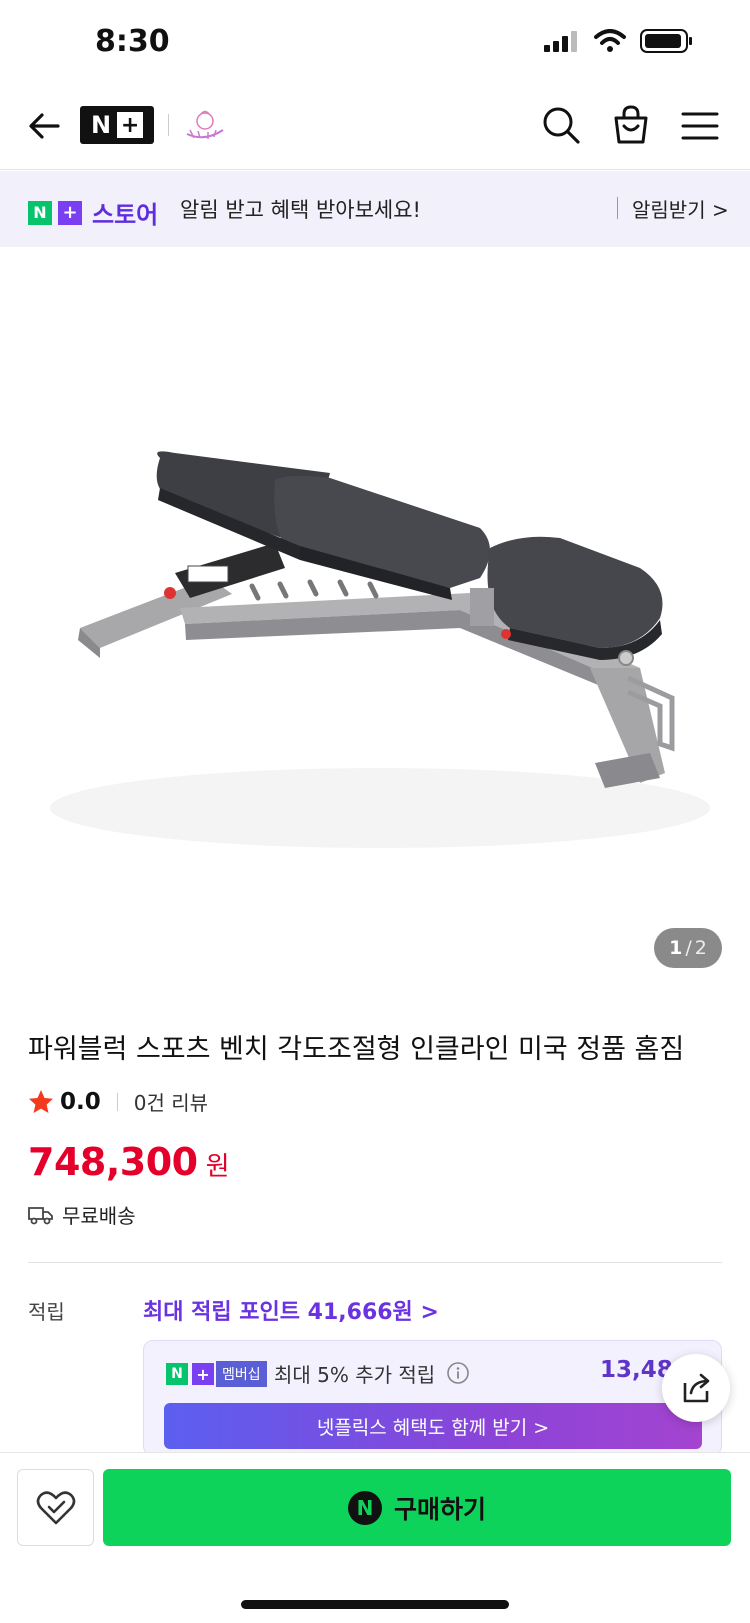  I want to click on store-alert-banner: N + 스토어 알림 받고 혜택 받아보세요! 알림받기 >, so click(375, 209).